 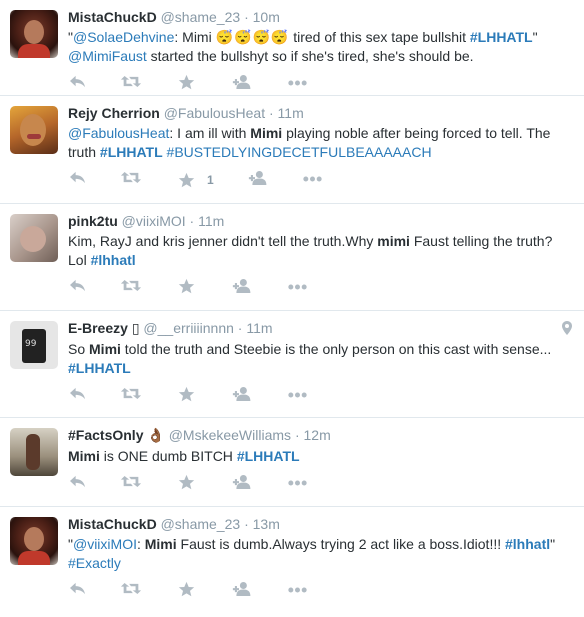 I want to click on username: @__erriiiinnnn, so click(x=188, y=328).